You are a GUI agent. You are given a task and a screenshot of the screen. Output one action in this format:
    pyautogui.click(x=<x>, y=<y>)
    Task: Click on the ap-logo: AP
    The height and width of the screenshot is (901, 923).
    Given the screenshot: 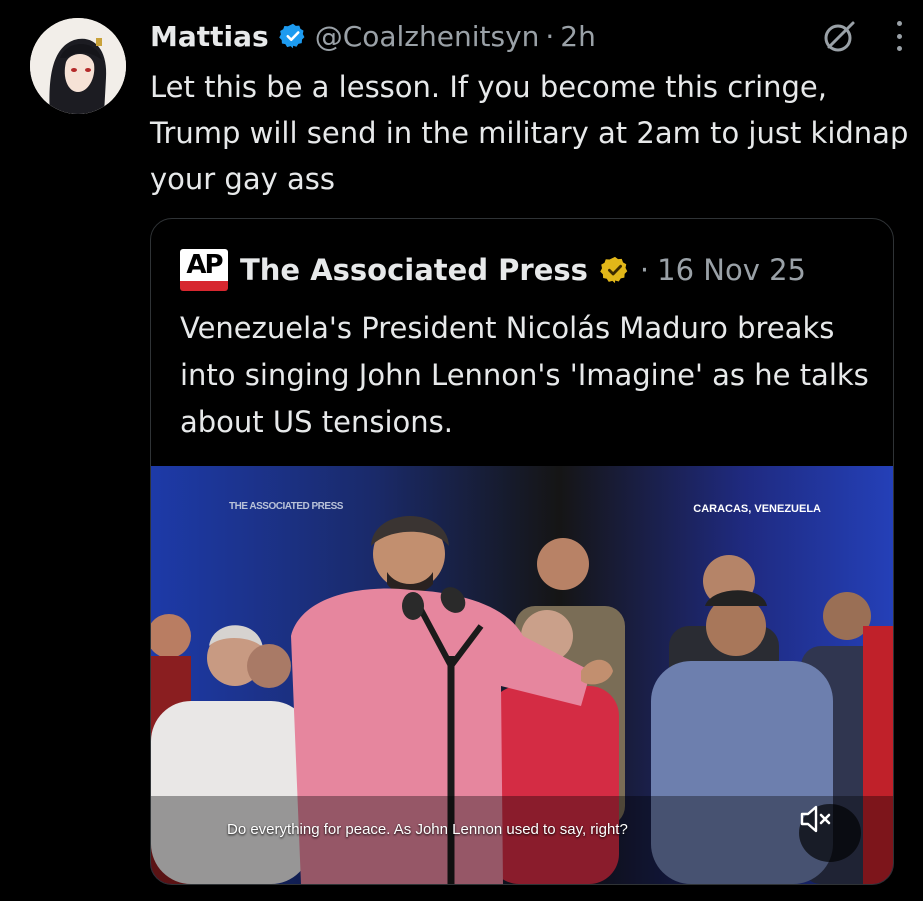 What is the action you would take?
    pyautogui.click(x=204, y=270)
    